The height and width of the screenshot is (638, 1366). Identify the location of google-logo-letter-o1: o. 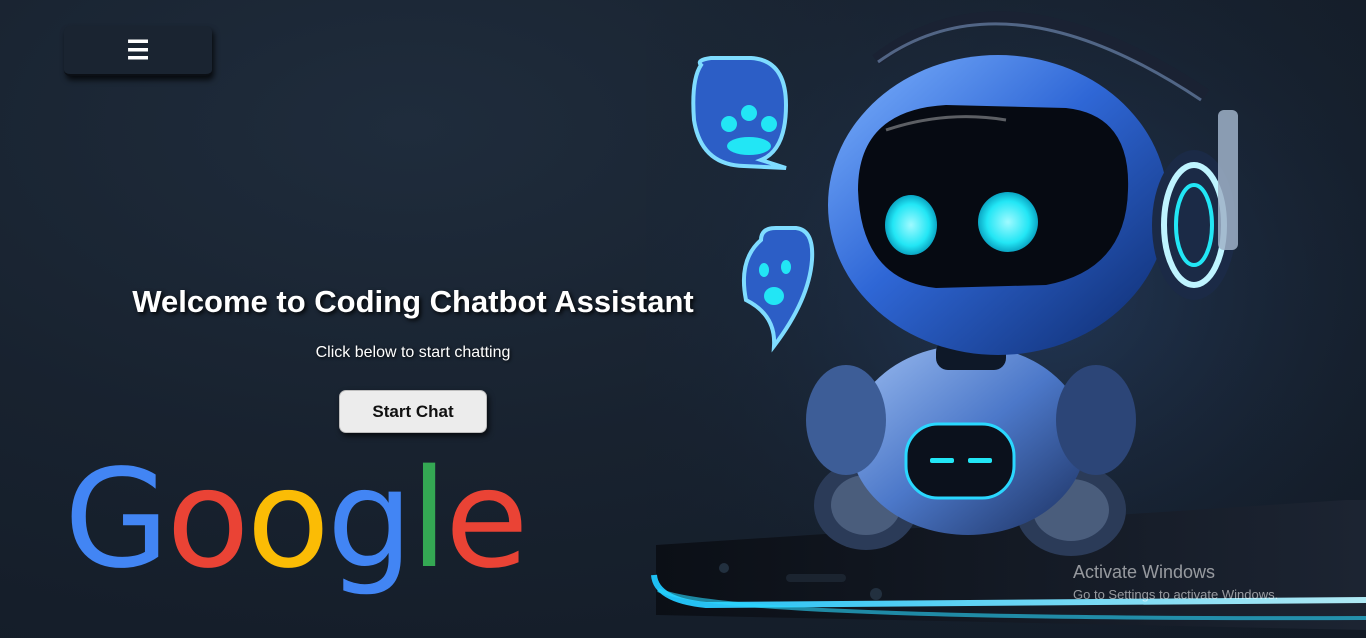
(207, 520).